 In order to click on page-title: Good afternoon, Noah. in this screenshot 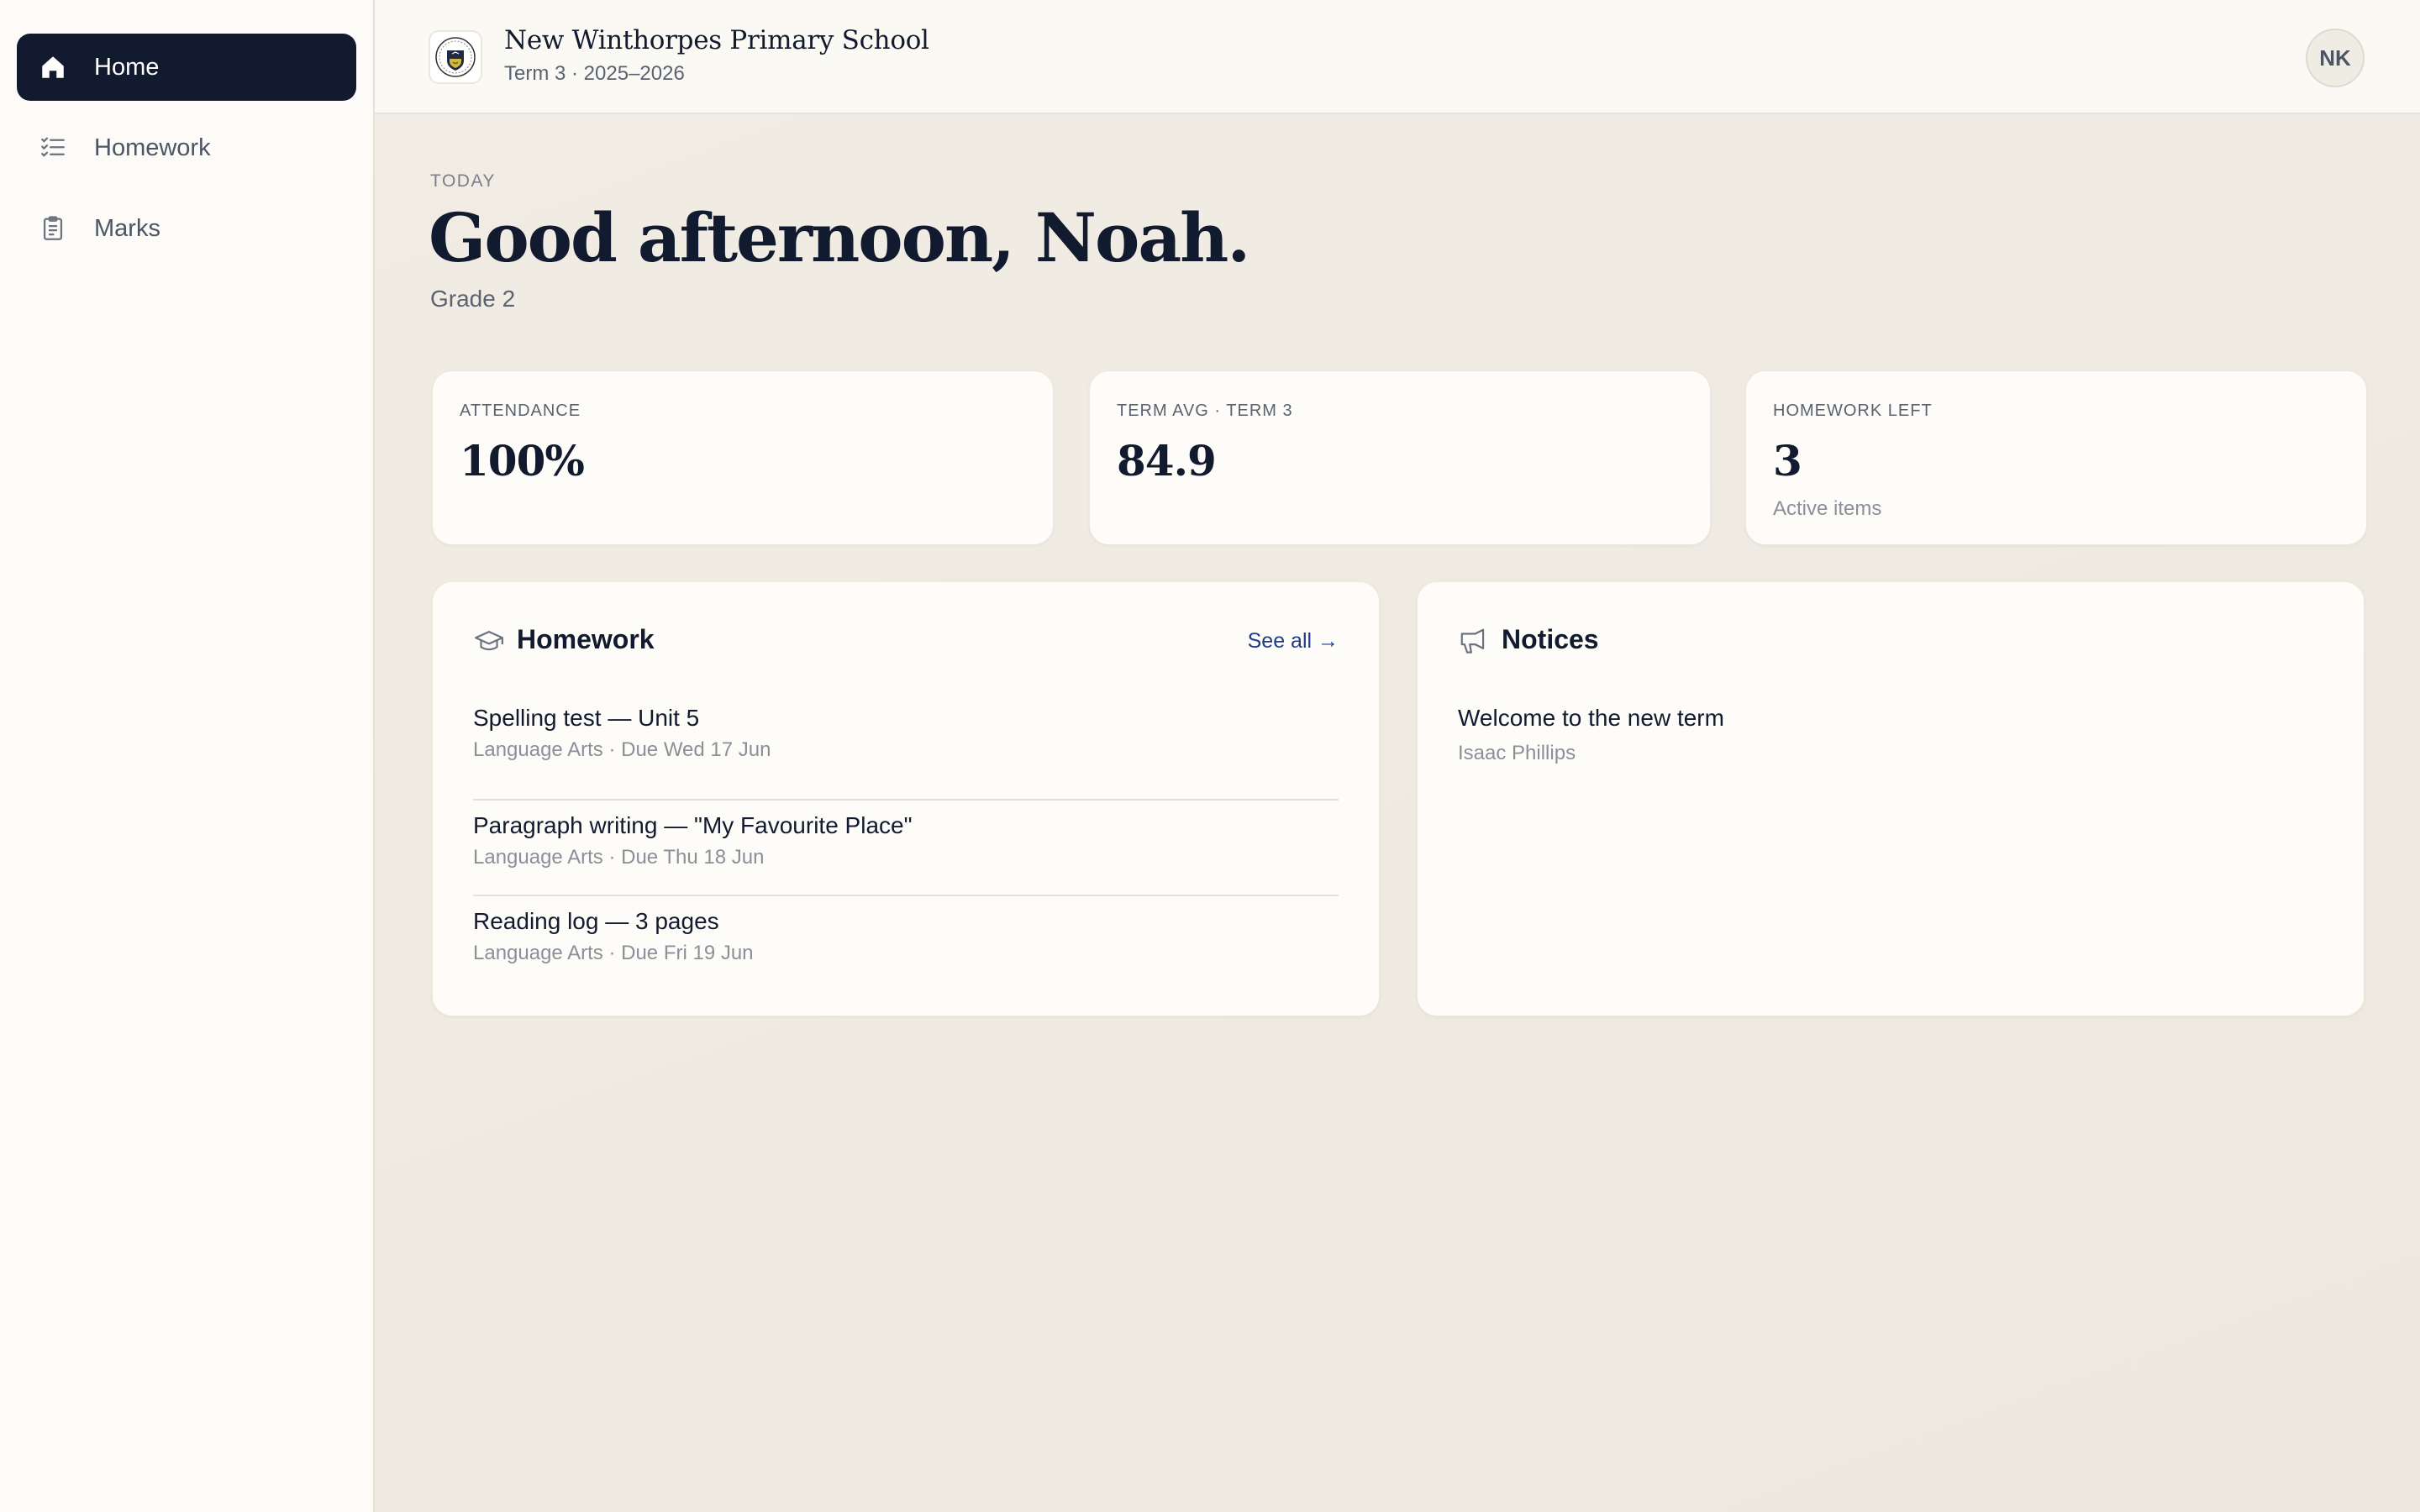, I will do `click(840, 237)`.